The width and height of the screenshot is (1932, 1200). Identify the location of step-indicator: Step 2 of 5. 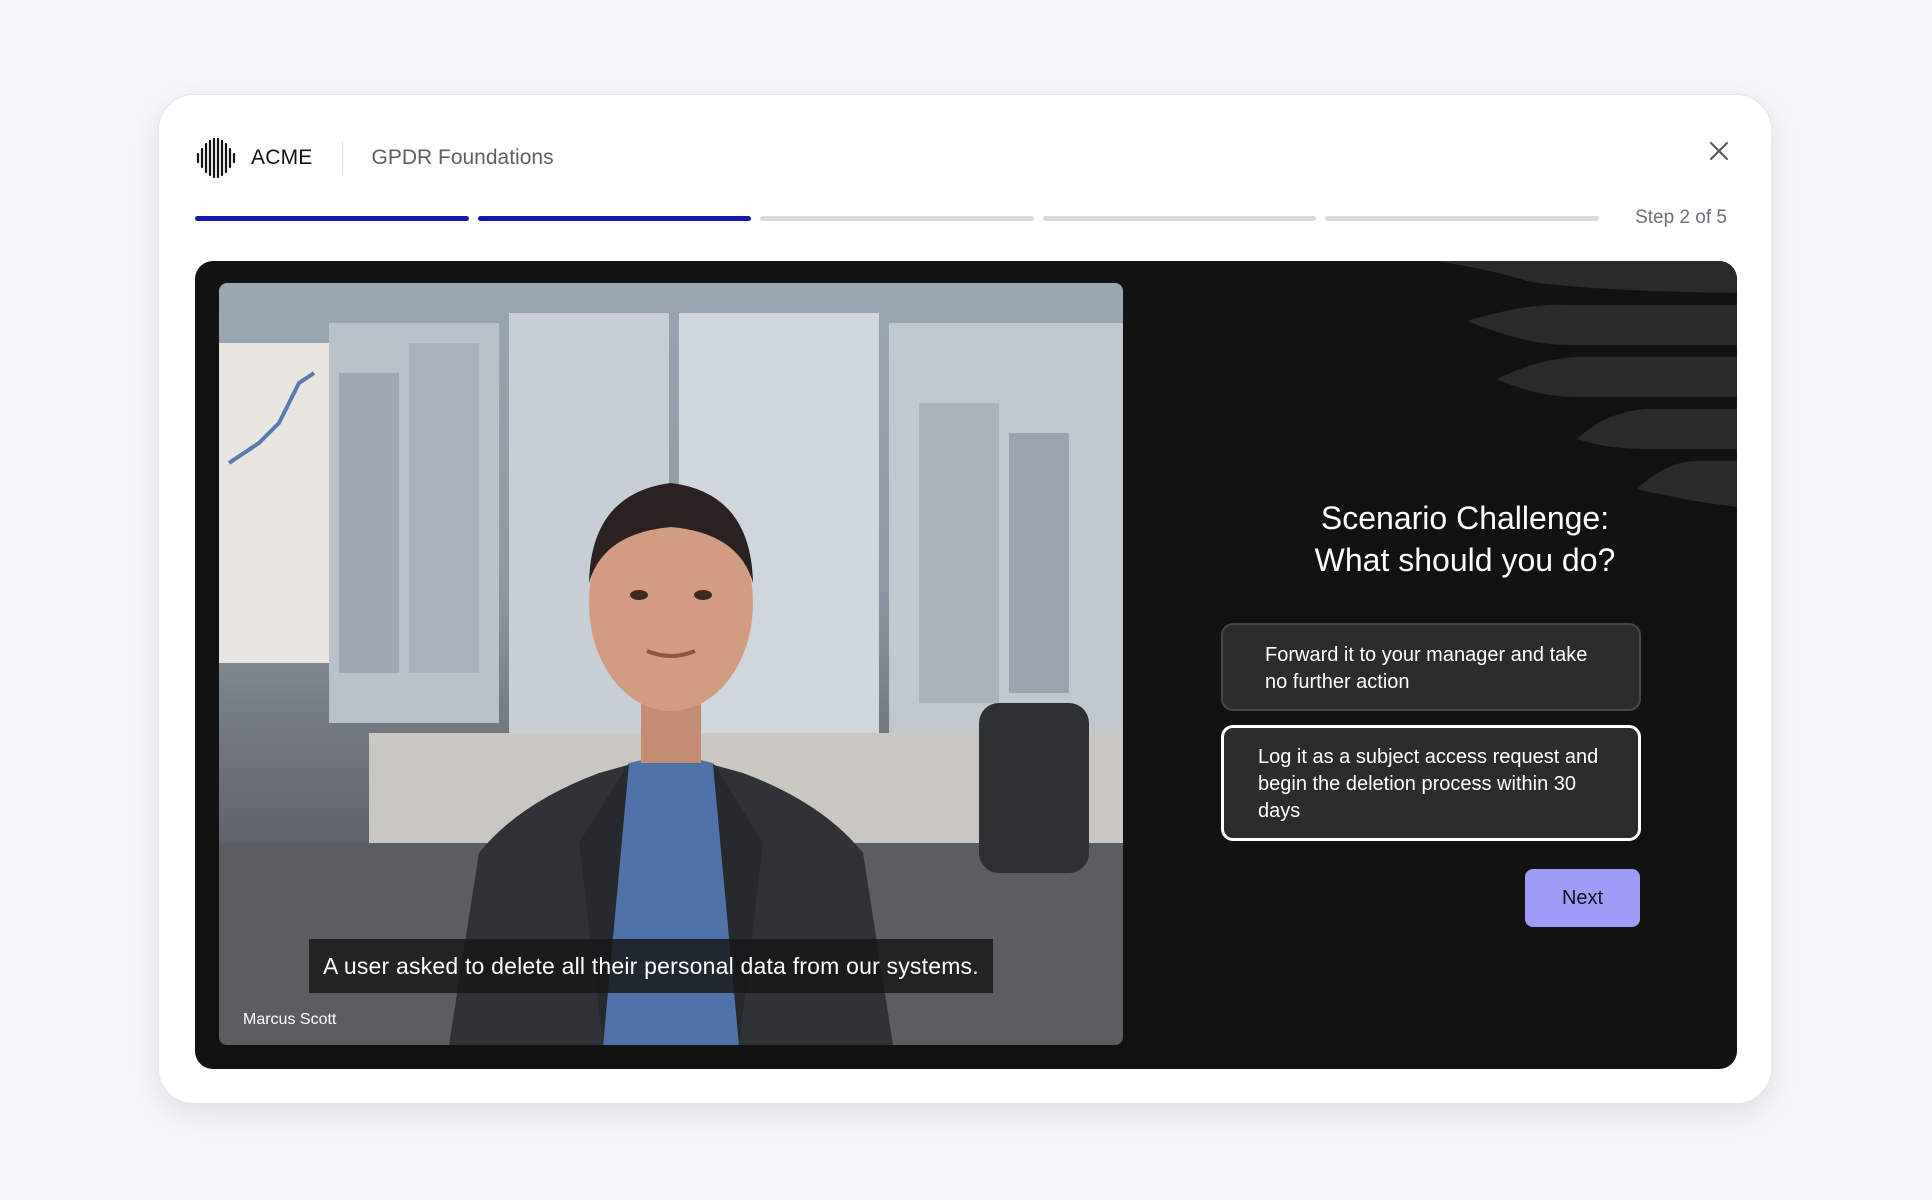
(1681, 217).